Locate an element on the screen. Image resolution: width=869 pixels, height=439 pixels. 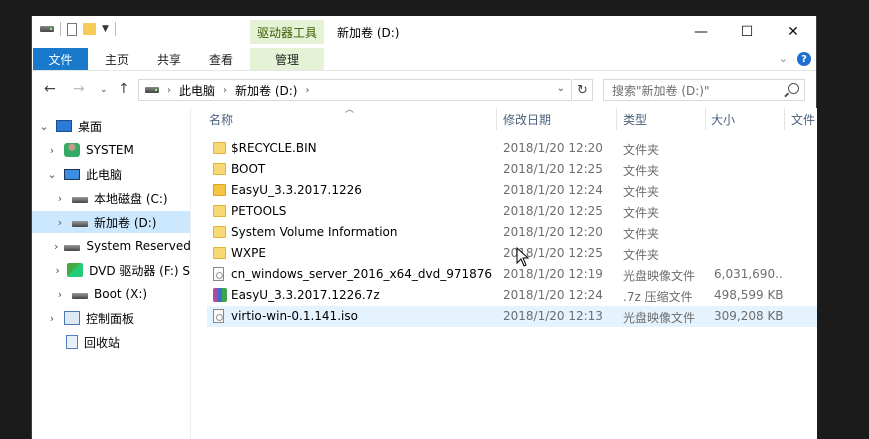
nav-item-control-panel: › 控制面板 is located at coordinates (111, 318).